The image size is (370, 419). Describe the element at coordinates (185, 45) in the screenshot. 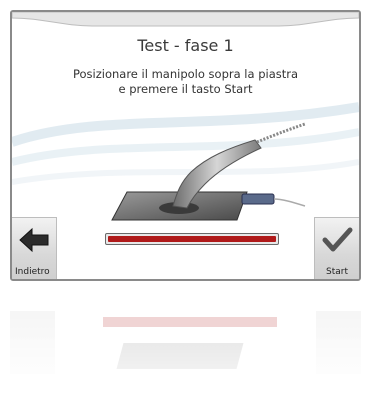

I see `page-title: Test - fase 1` at that location.